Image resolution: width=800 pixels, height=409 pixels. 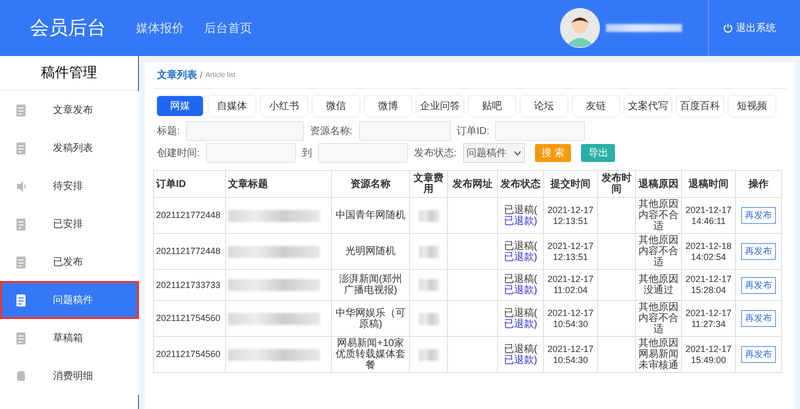 I want to click on table-cell: 2021-12-17 15:28:04, so click(x=709, y=285).